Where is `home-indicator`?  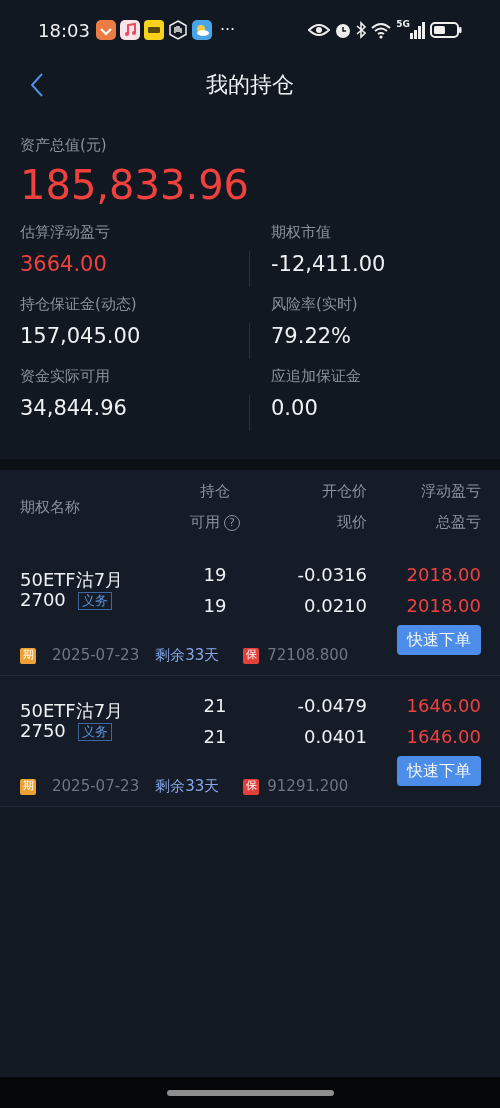
home-indicator is located at coordinates (250, 1092).